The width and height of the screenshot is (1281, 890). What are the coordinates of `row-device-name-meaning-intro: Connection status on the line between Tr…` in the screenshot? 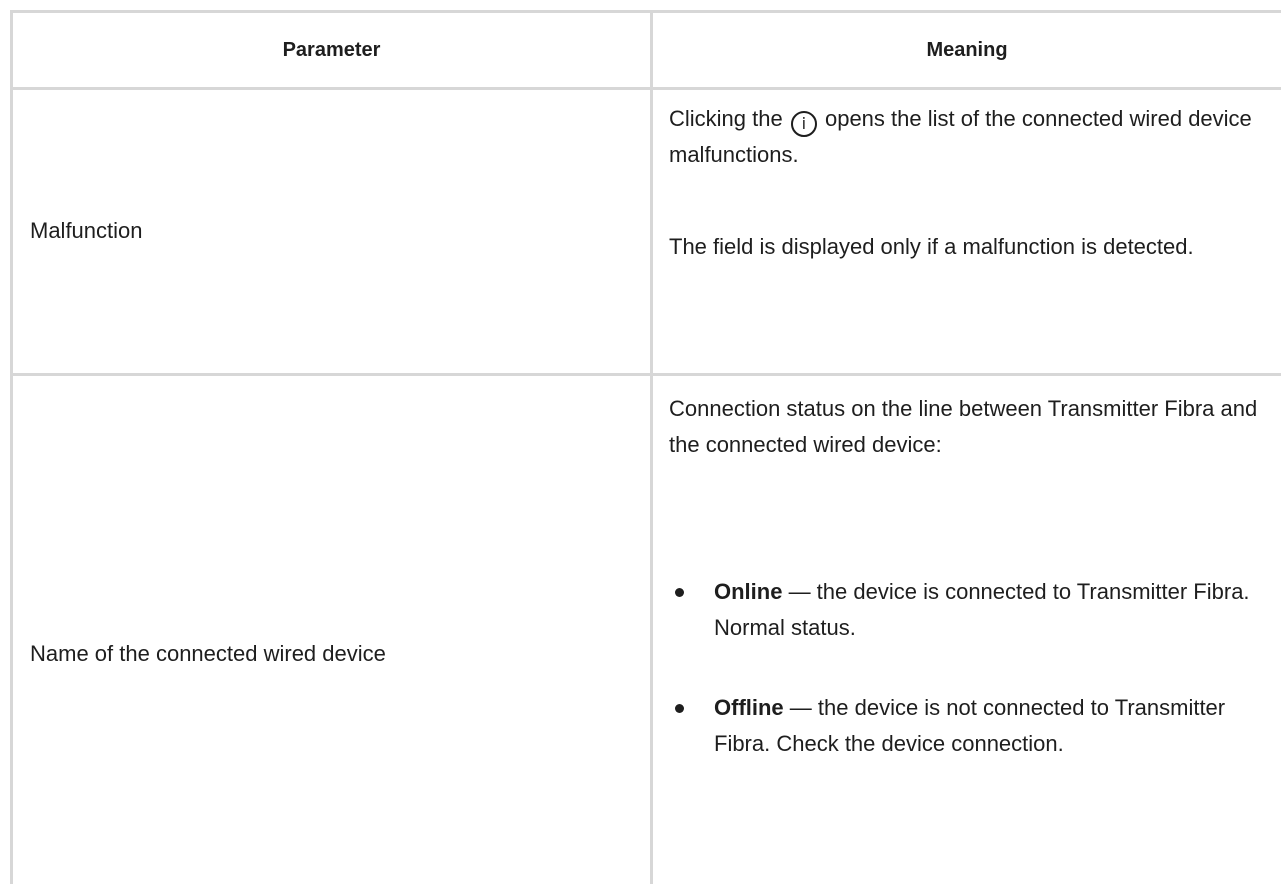 It's located at (969, 427).